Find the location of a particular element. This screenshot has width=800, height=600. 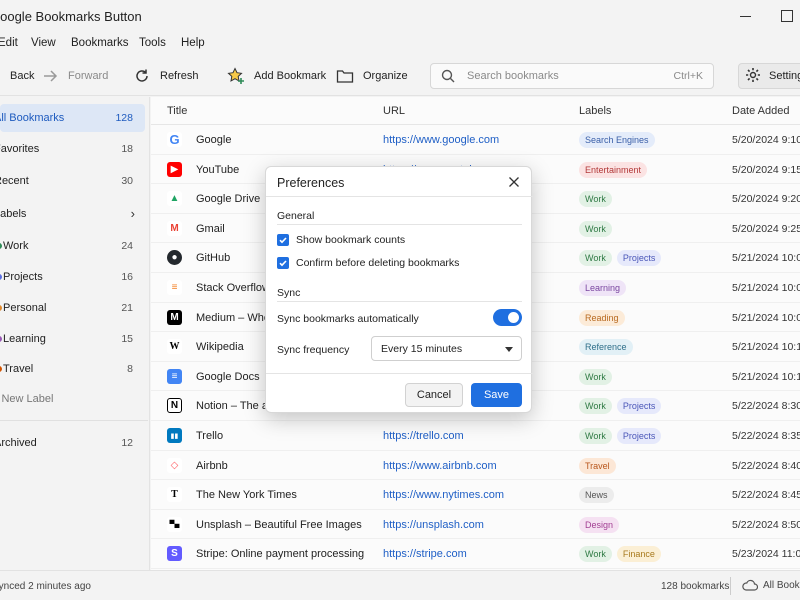

organize-button: Organize is located at coordinates (371, 76).